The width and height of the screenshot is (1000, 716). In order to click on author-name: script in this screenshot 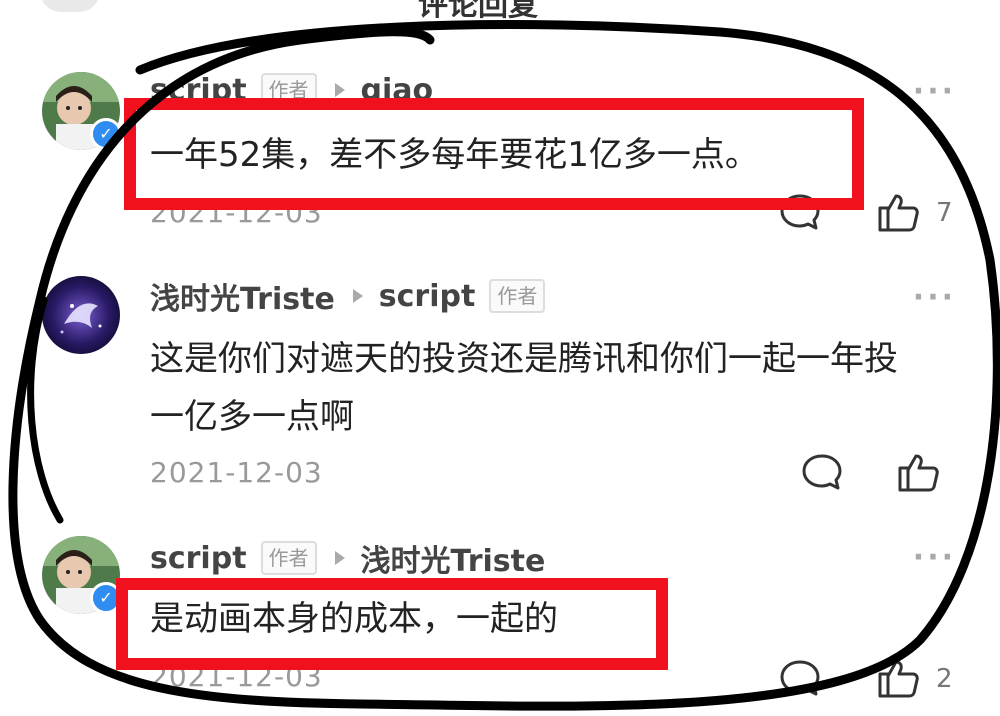, I will do `click(198, 558)`.